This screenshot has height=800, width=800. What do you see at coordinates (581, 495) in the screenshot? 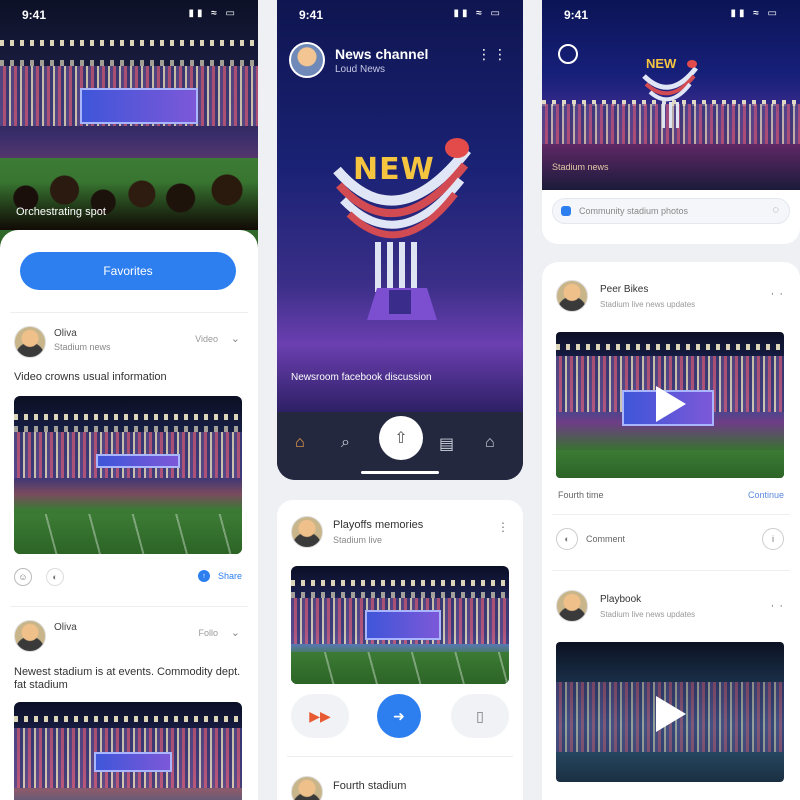
I see `post-caption: Fourth time` at bounding box center [581, 495].